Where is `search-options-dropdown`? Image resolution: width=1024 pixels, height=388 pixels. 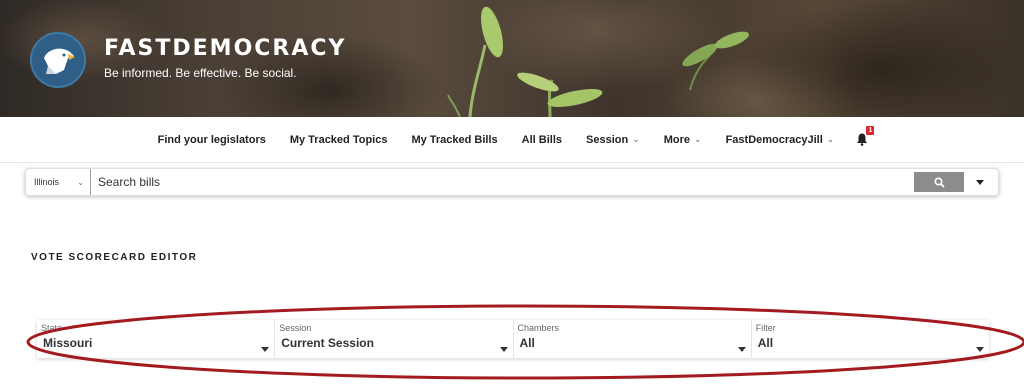 search-options-dropdown is located at coordinates (980, 182).